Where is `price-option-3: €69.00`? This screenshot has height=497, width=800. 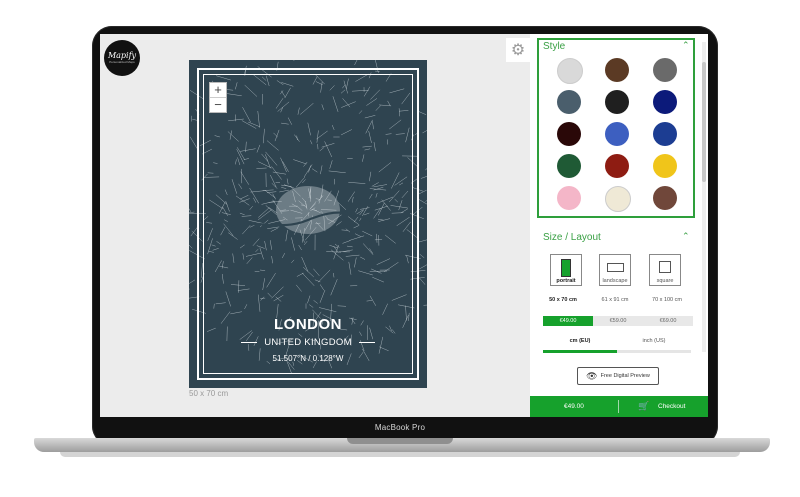
price-option-3: €69.00 is located at coordinates (668, 321).